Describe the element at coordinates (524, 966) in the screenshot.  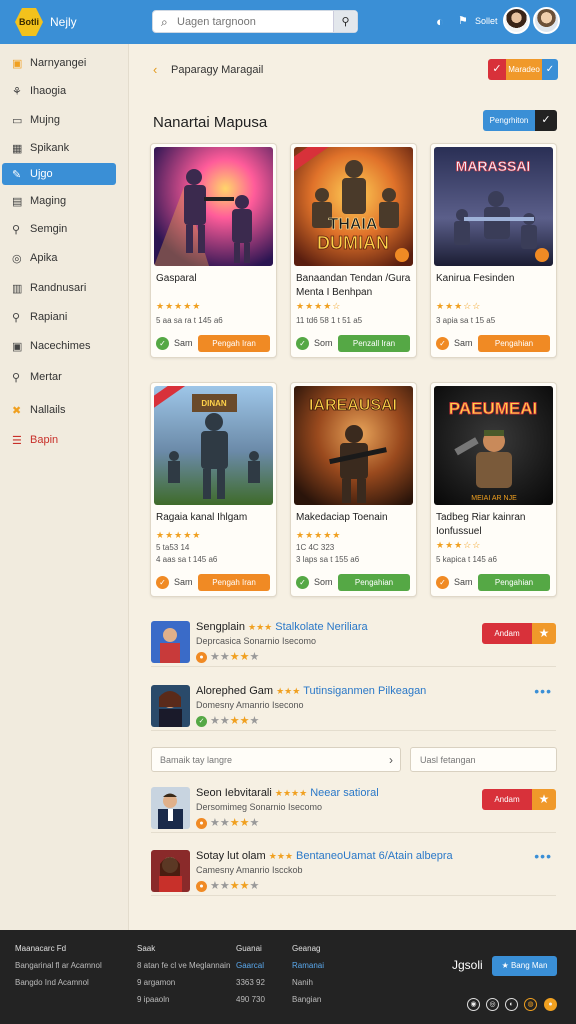
I see `footer-button: ★ Bang Man` at that location.